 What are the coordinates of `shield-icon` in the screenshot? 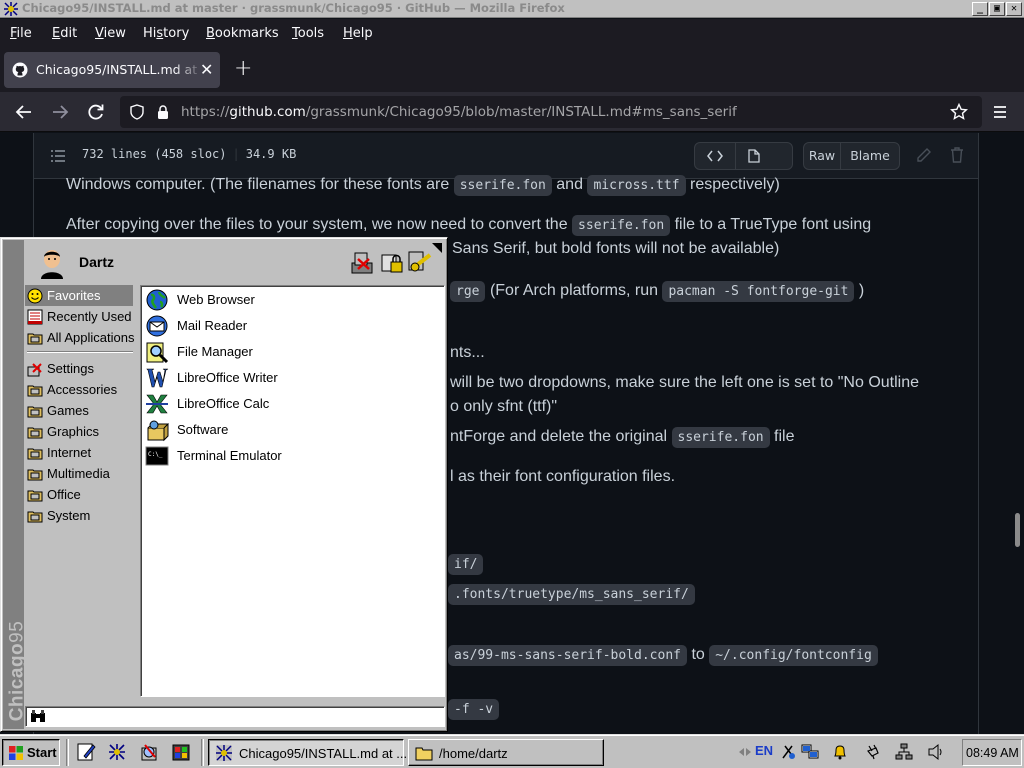 It's located at (137, 112).